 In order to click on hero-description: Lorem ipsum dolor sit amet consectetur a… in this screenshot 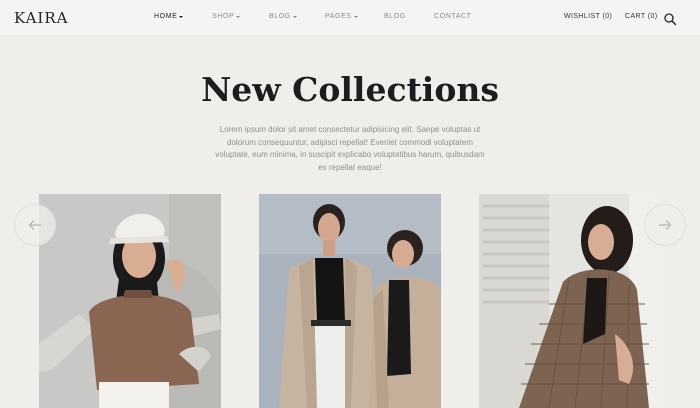, I will do `click(350, 149)`.